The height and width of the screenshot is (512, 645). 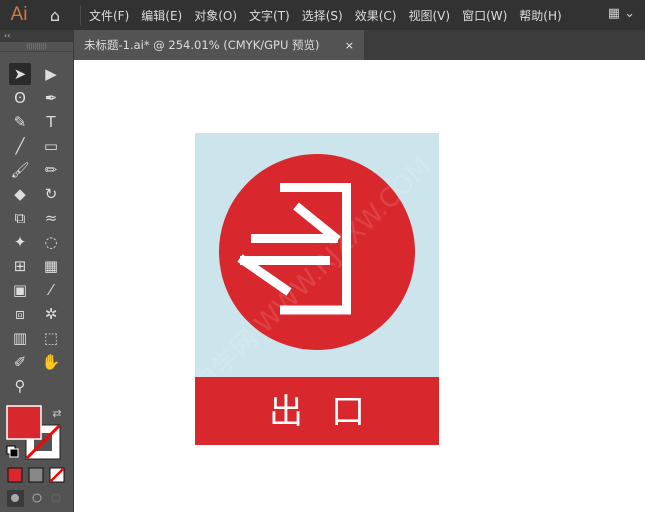 I want to click on label-char-2: 口, so click(x=348, y=412).